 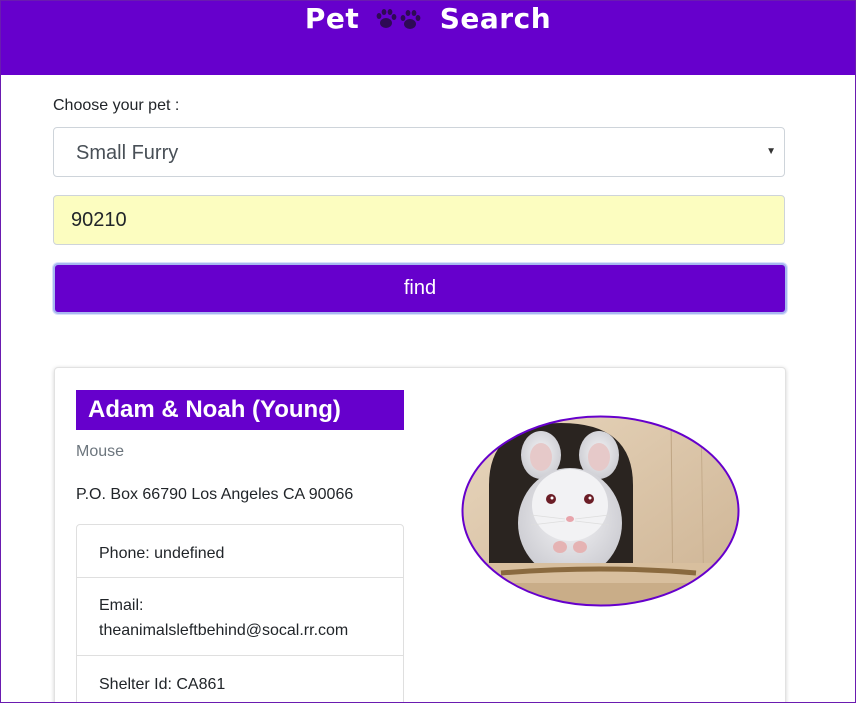 What do you see at coordinates (100, 451) in the screenshot?
I see `pet-species: Mouse` at bounding box center [100, 451].